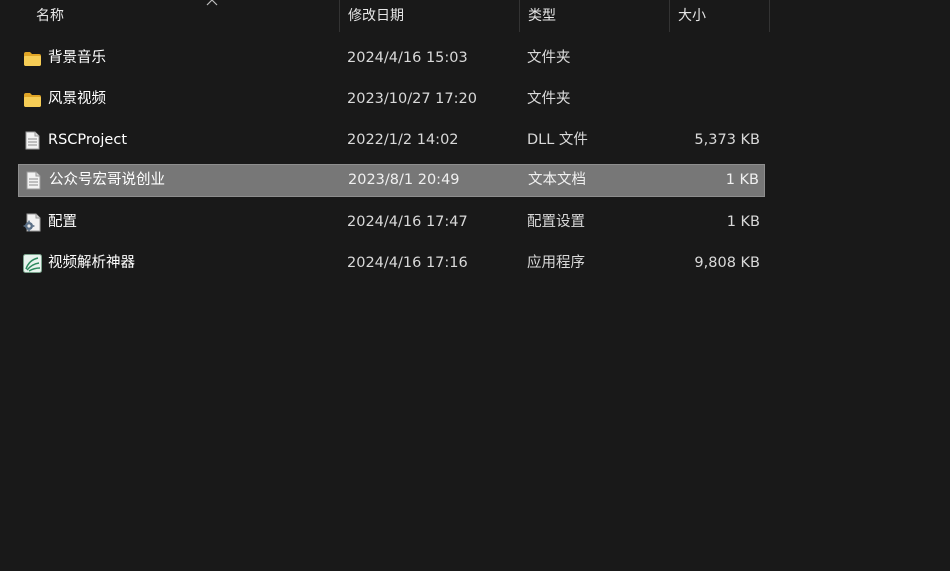  What do you see at coordinates (403, 140) in the screenshot?
I see `file-date: 2022/1/2 14:02` at bounding box center [403, 140].